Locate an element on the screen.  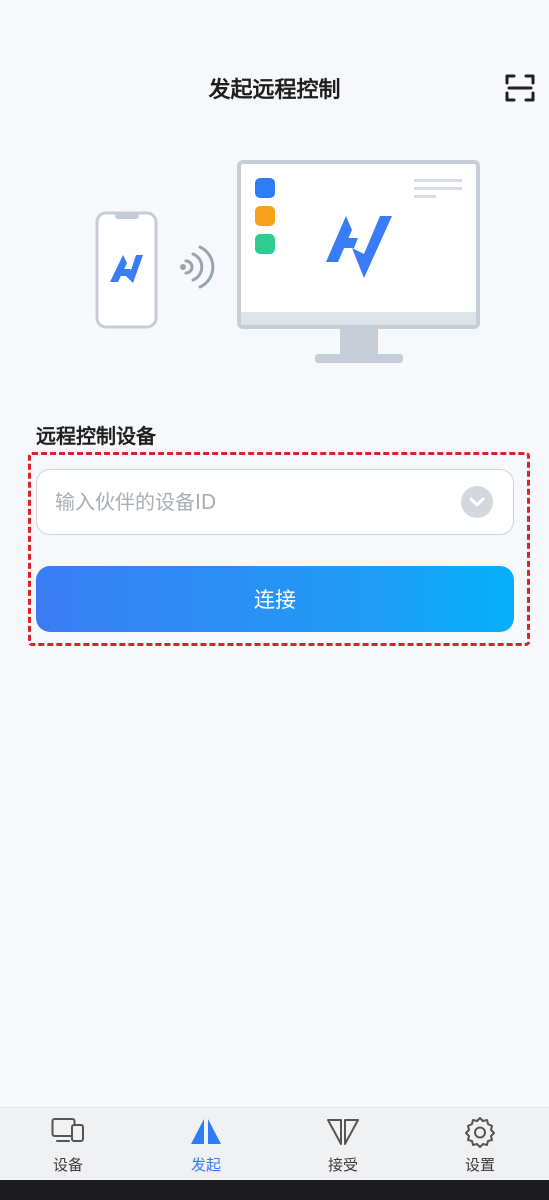
bottom-nav: 设备 发起 接受 设置 is located at coordinates (274, 1143).